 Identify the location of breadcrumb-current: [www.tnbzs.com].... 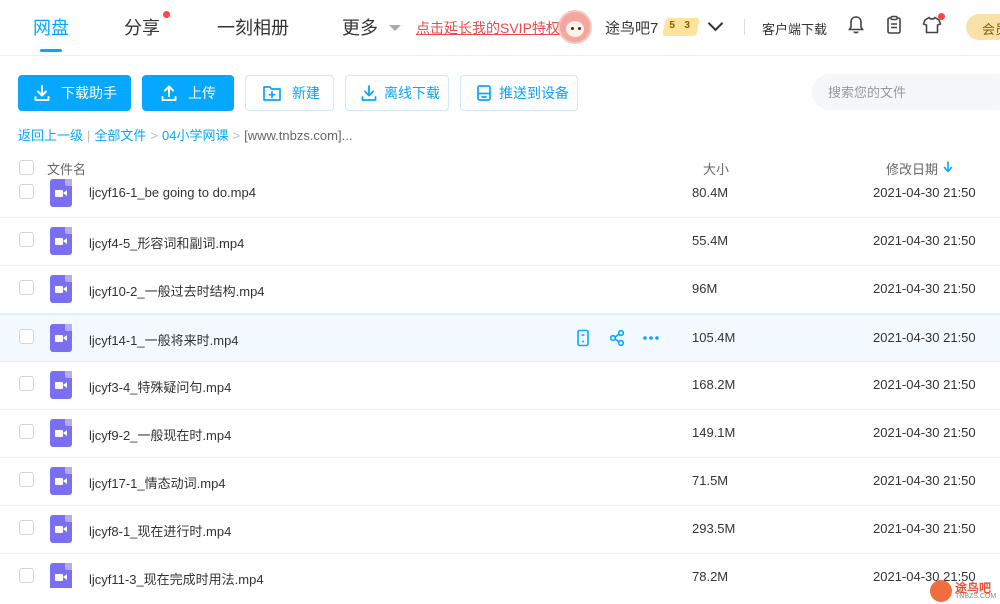
(298, 135).